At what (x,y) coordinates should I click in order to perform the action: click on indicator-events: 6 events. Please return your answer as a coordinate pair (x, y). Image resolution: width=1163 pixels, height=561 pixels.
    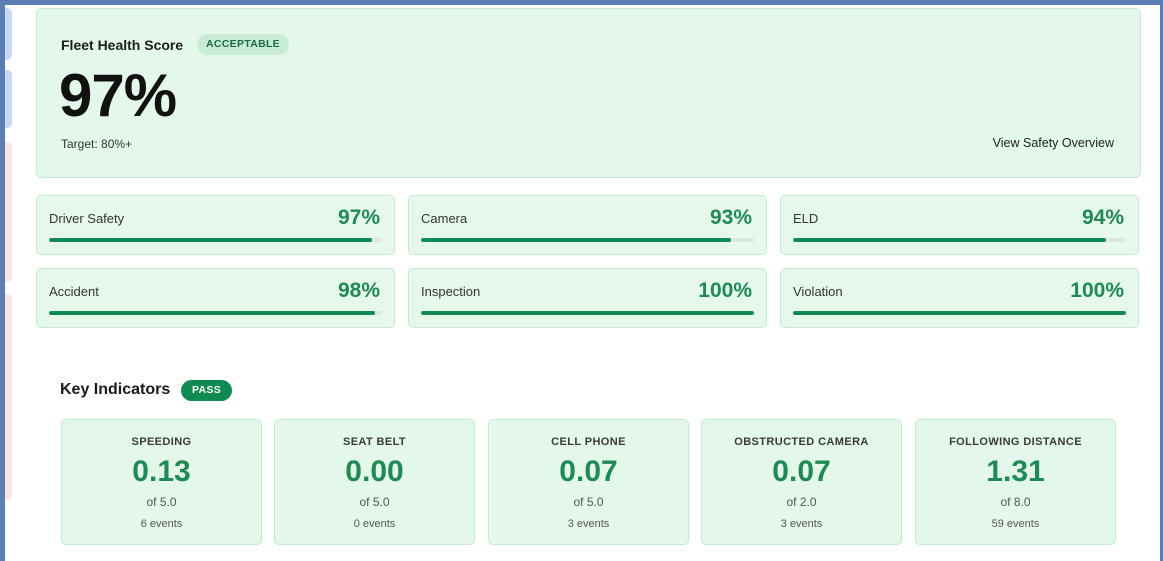
    Looking at the image, I should click on (161, 524).